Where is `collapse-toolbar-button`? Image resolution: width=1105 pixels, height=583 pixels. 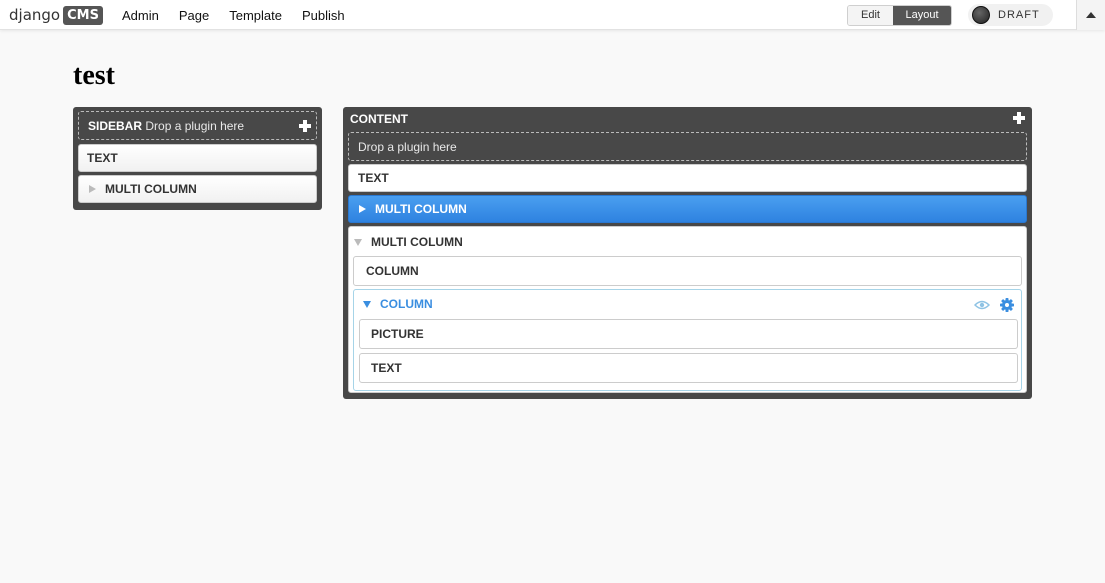 collapse-toolbar-button is located at coordinates (1090, 15).